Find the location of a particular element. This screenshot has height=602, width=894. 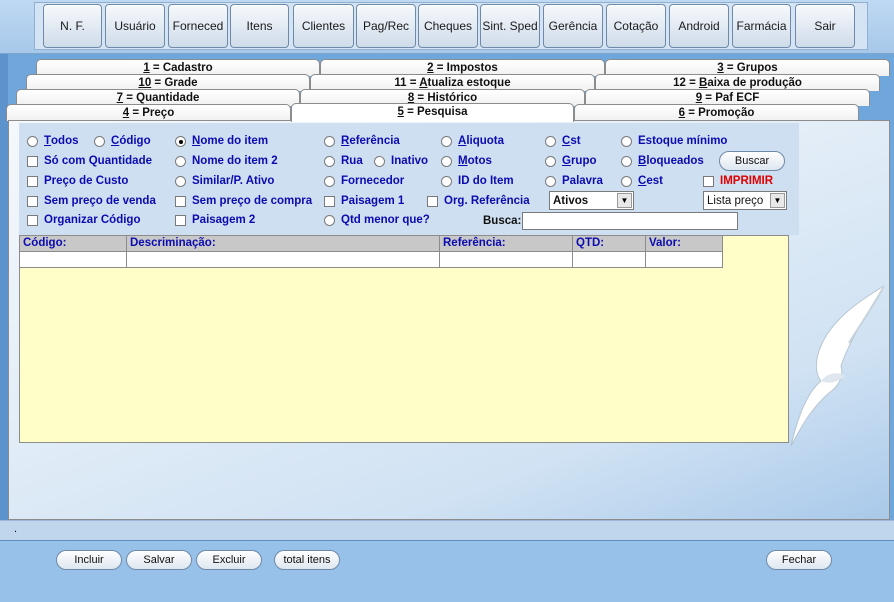

fechar-button: Fechar is located at coordinates (799, 560).